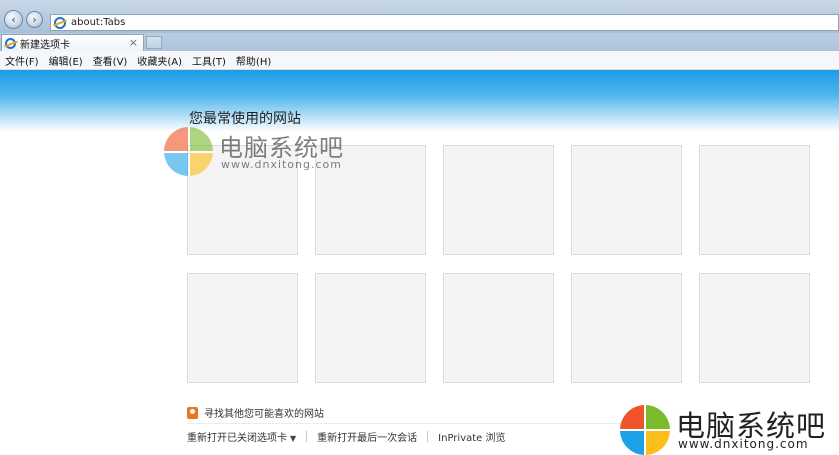 Image resolution: width=839 pixels, height=455 pixels. What do you see at coordinates (444, 22) in the screenshot?
I see `address-bar: about:Tabs` at bounding box center [444, 22].